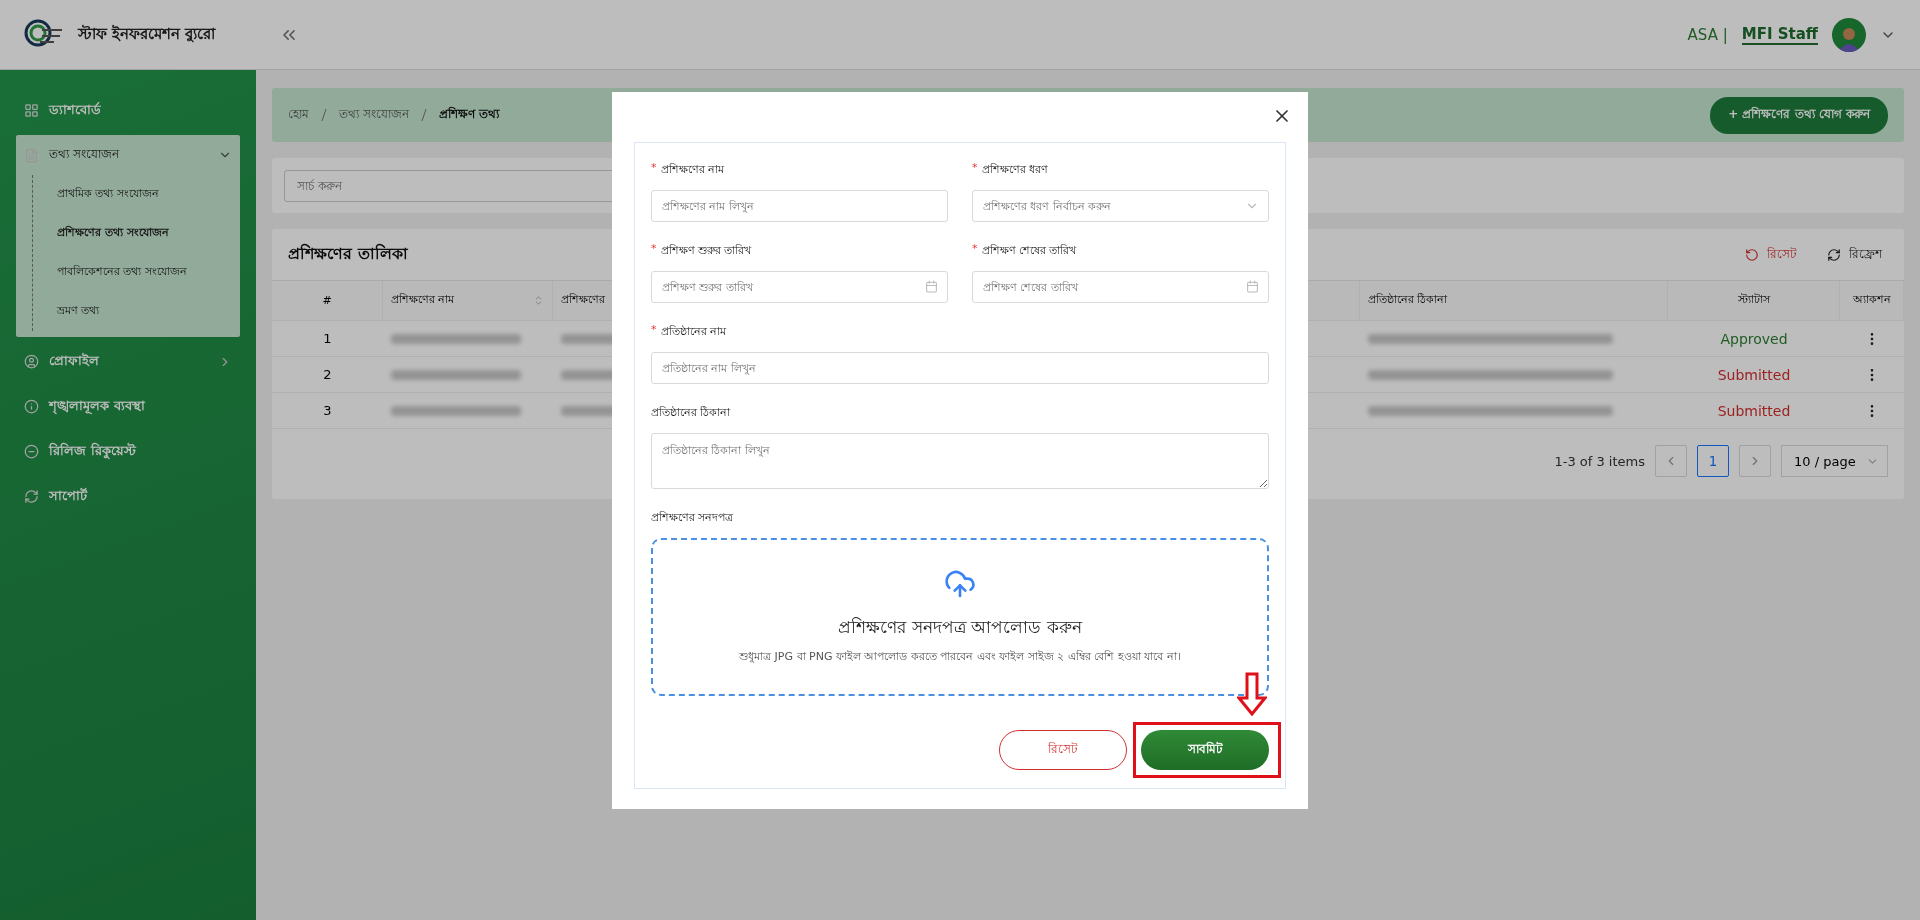 Image resolution: width=1920 pixels, height=920 pixels. What do you see at coordinates (1754, 338) in the screenshot?
I see `status-text: Approved` at bounding box center [1754, 338].